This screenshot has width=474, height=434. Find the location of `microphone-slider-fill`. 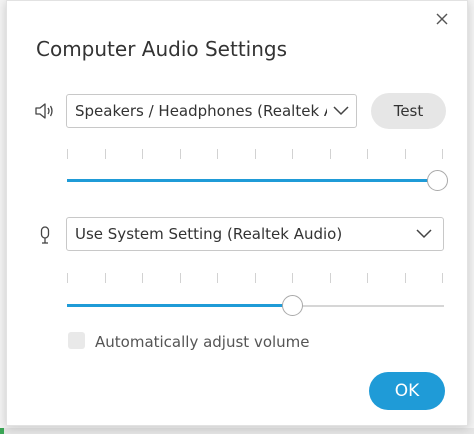

microphone-slider-fill is located at coordinates (180, 305).